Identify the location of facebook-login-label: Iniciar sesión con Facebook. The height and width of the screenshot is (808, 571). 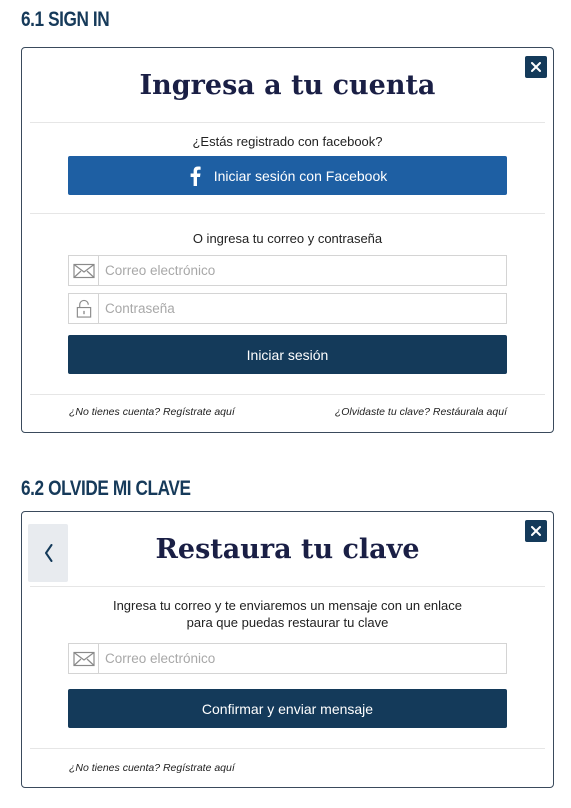
(300, 175).